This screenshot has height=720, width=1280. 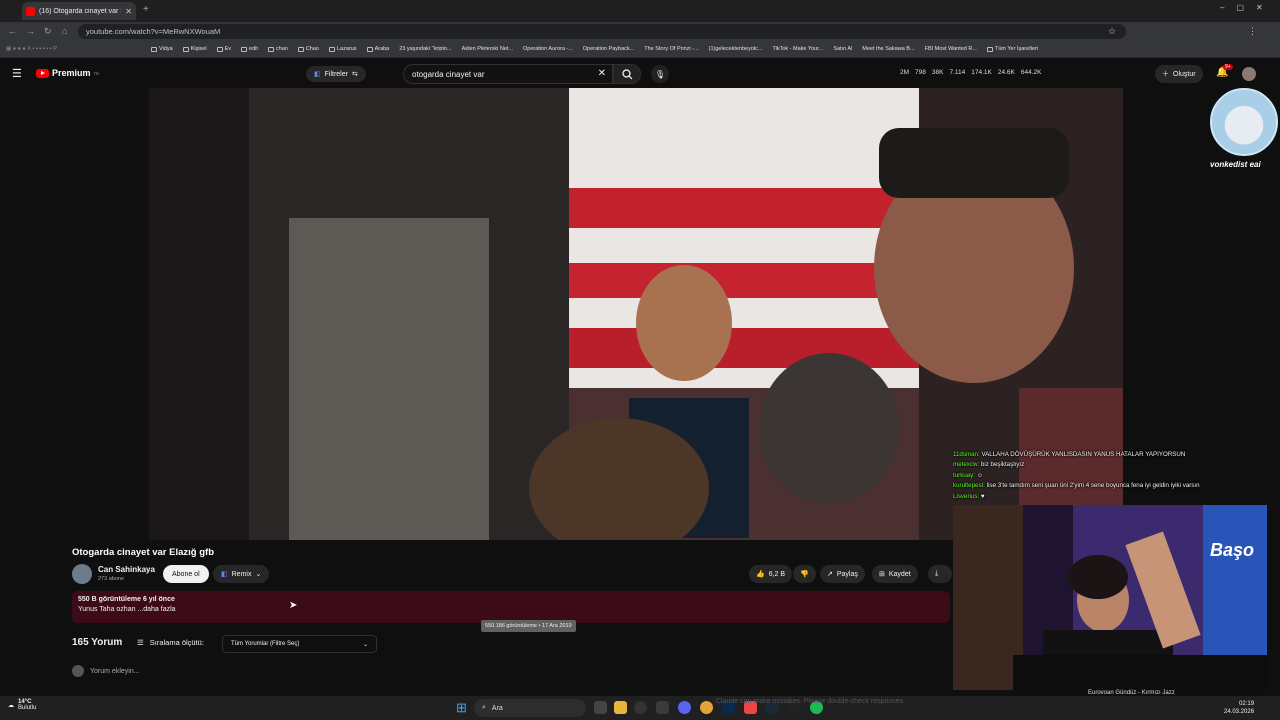 What do you see at coordinates (684, 707) in the screenshot?
I see `discord-icon` at bounding box center [684, 707].